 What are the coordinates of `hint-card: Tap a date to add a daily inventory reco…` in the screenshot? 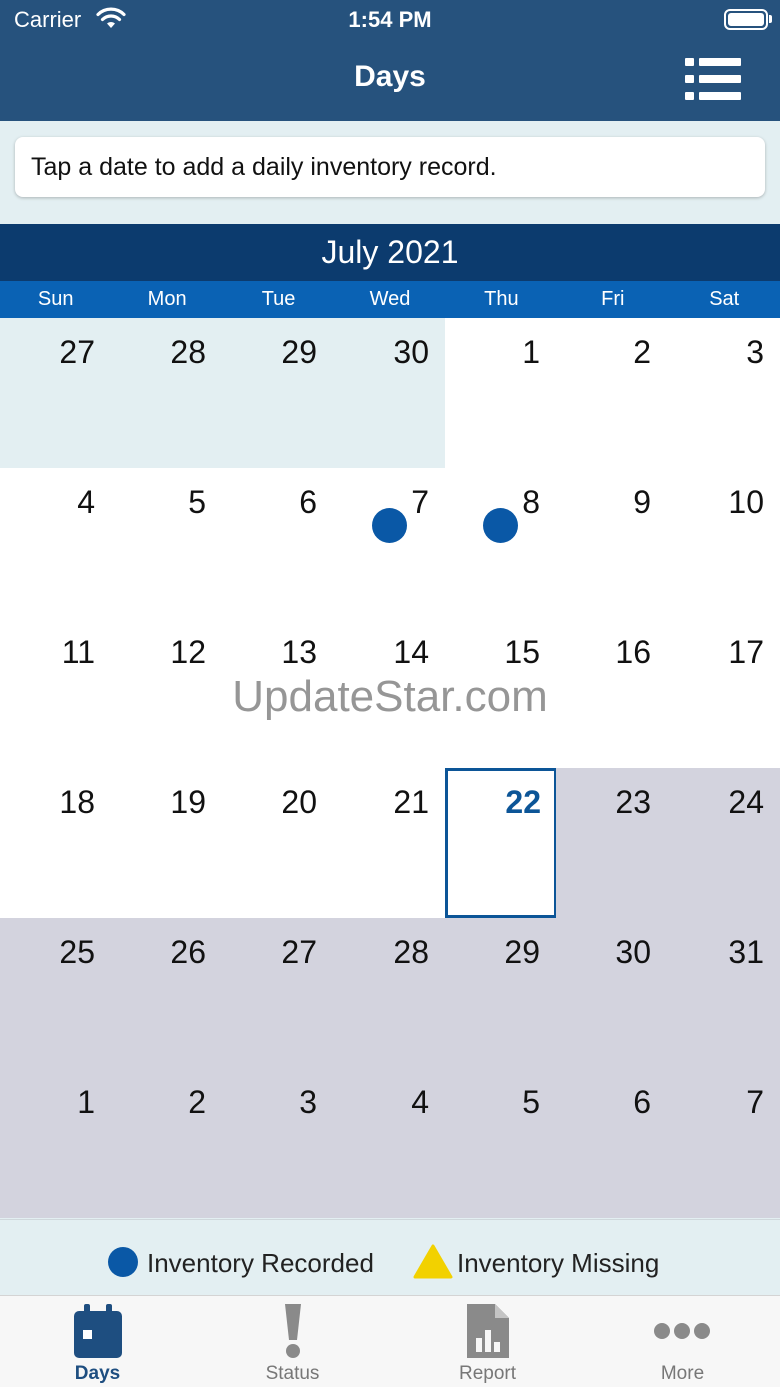 It's located at (390, 167).